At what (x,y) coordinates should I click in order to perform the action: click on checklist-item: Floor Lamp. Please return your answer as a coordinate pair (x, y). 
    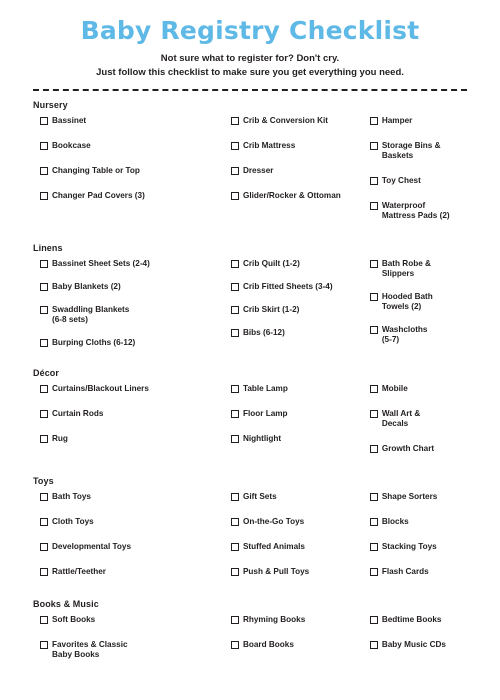
    Looking at the image, I should click on (290, 414).